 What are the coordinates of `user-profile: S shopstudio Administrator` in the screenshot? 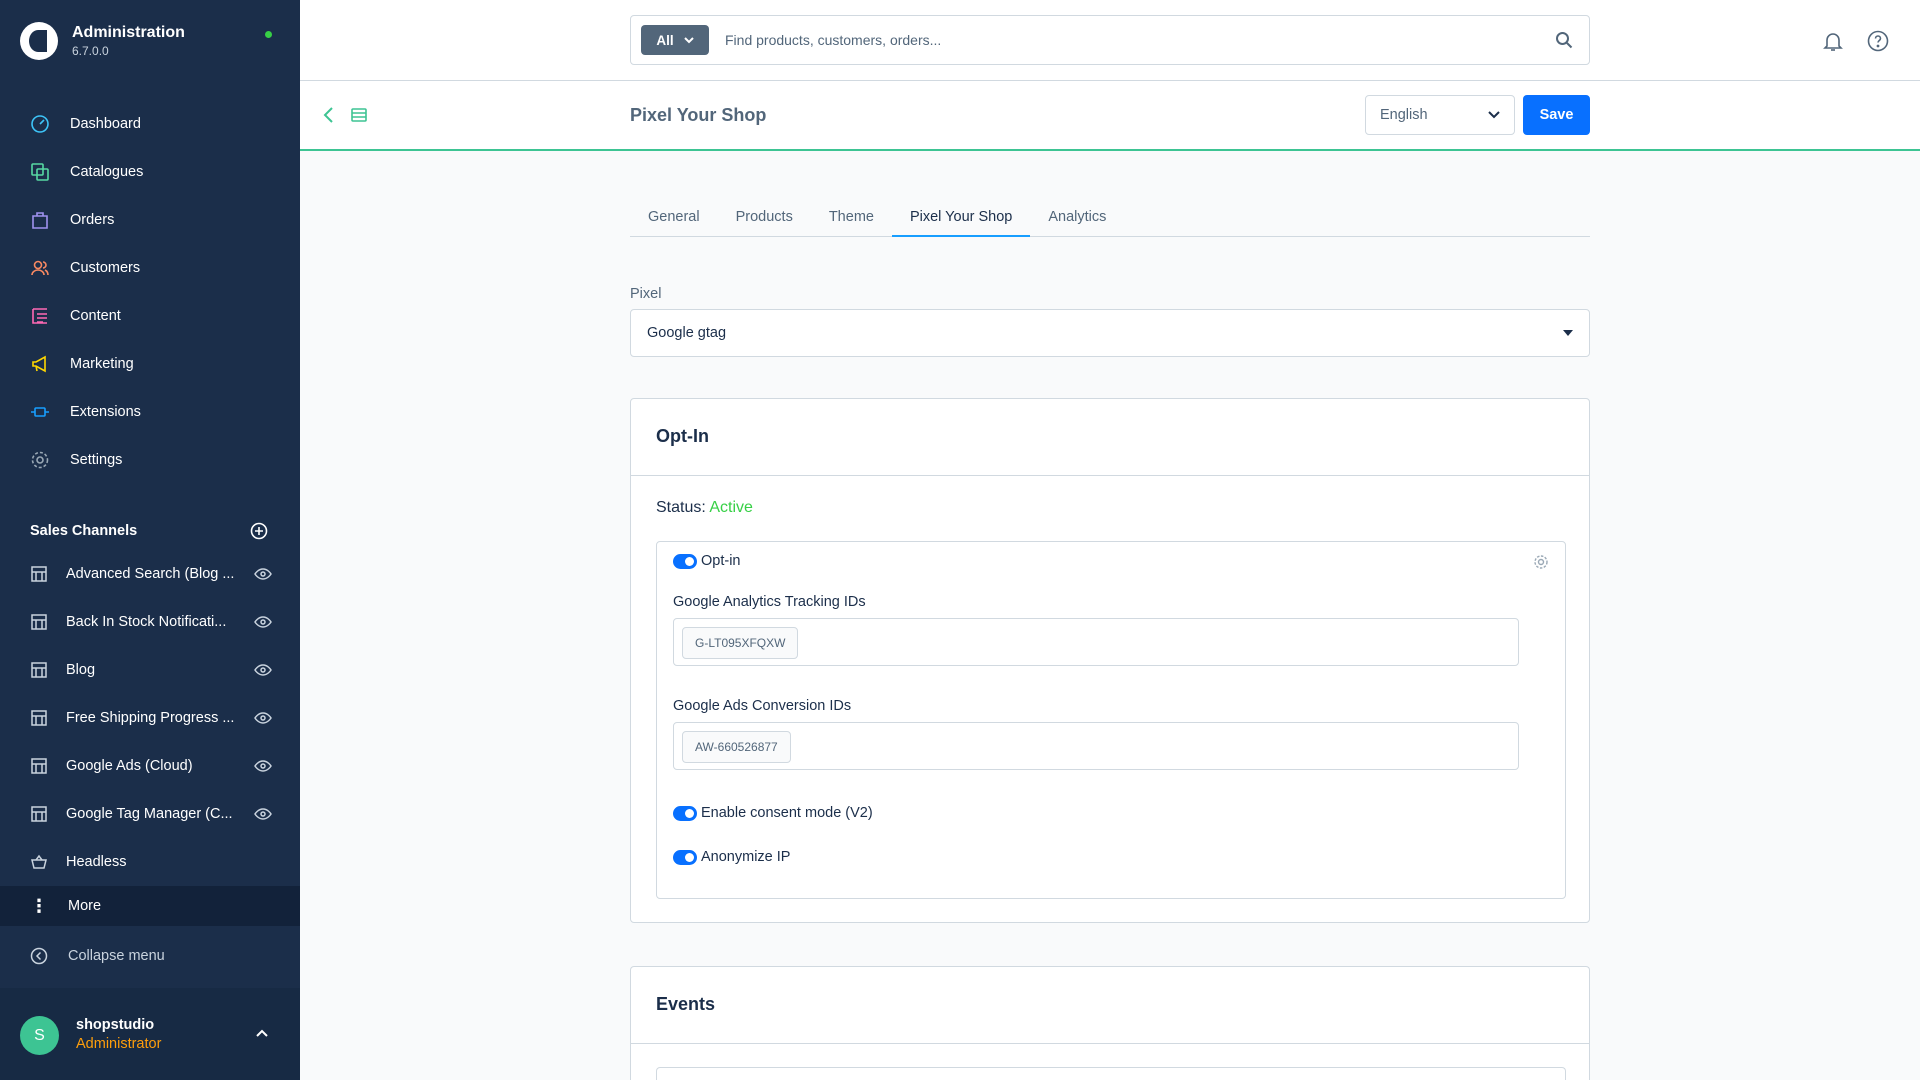 It's located at (150, 1034).